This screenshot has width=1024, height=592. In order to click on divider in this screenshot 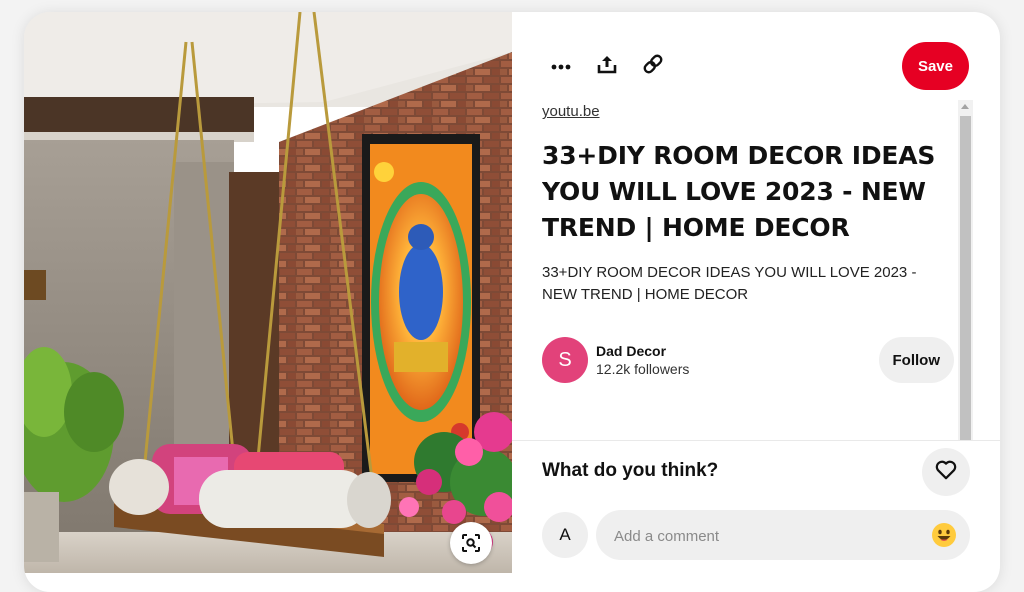, I will do `click(756, 440)`.